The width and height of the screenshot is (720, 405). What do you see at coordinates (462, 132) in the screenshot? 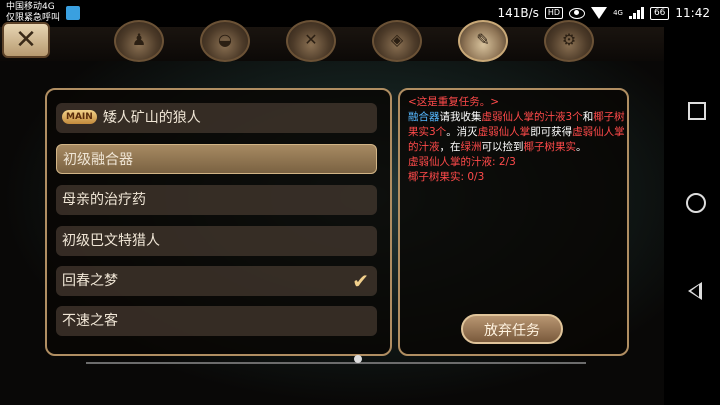
I see `desc-text: 。消灭` at bounding box center [462, 132].